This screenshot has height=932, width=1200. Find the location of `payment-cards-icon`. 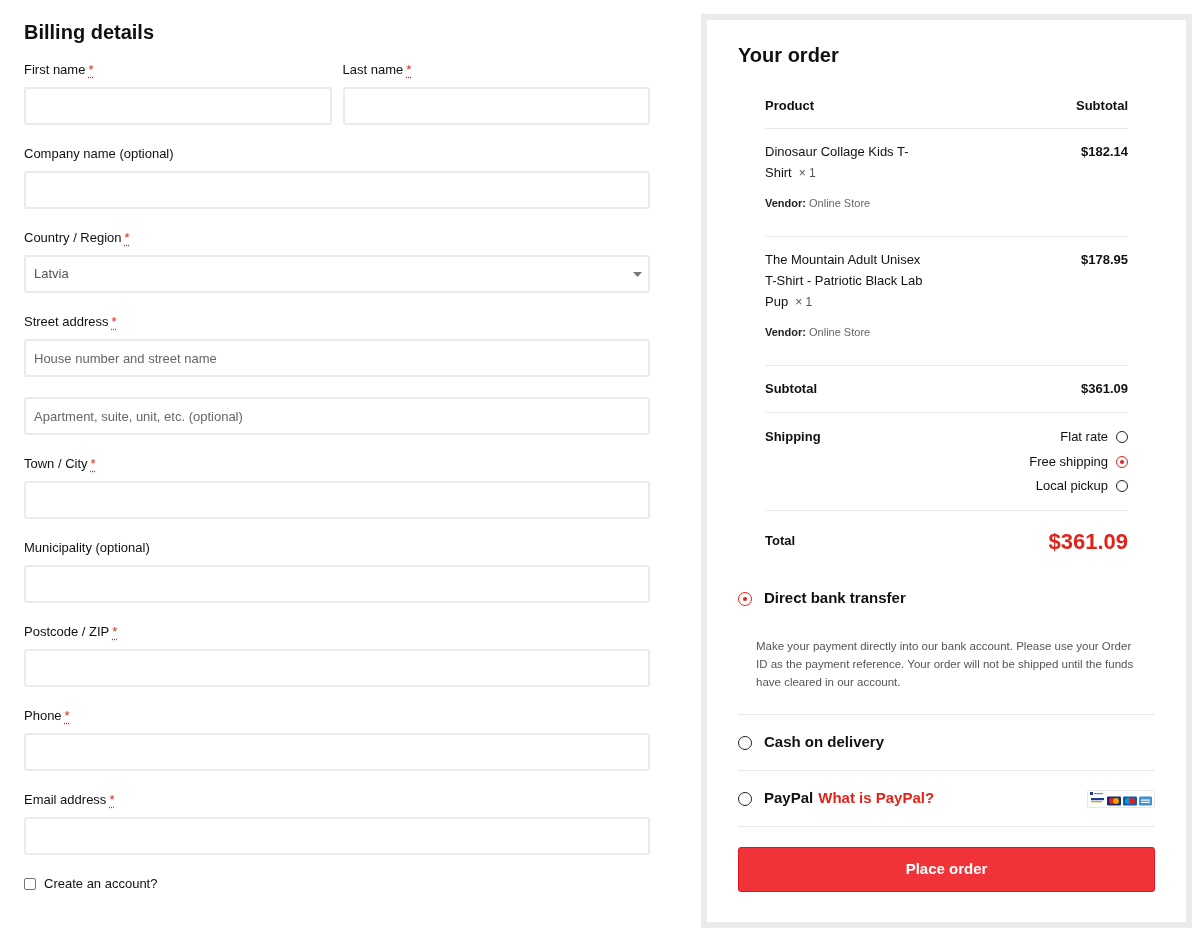

payment-cards-icon is located at coordinates (1121, 798).